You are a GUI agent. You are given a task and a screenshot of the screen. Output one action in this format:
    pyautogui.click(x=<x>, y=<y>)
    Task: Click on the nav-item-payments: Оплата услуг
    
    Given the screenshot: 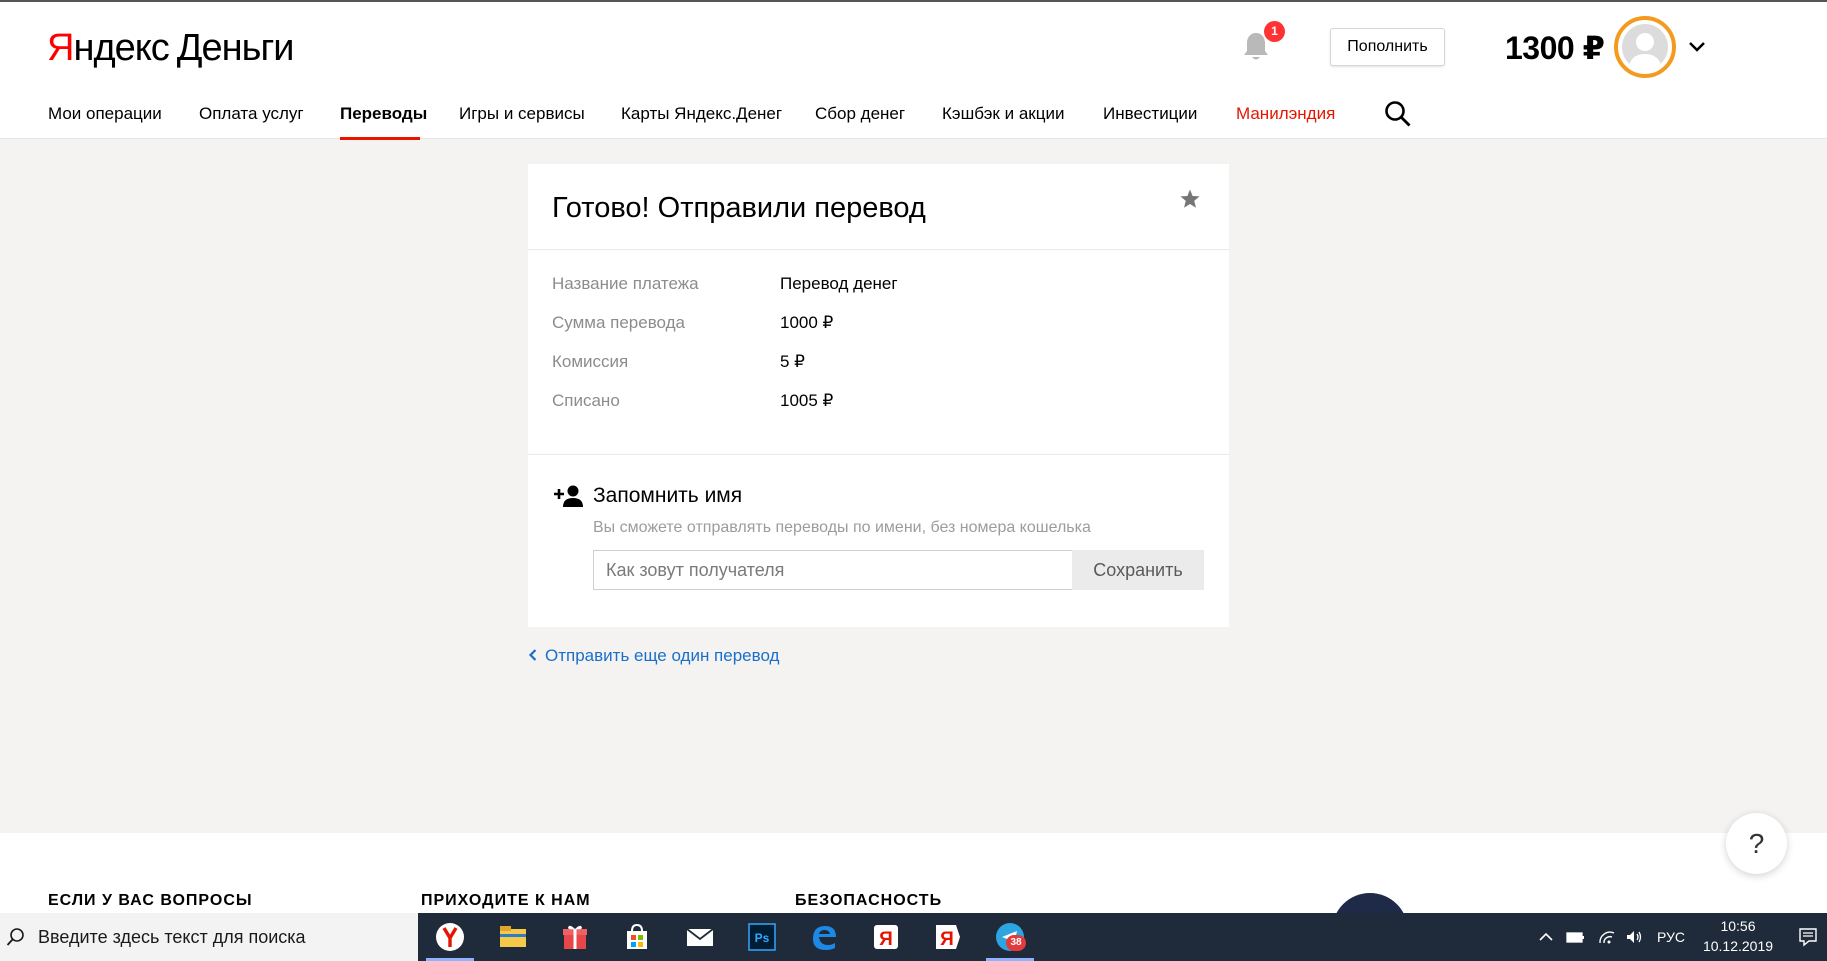 What is the action you would take?
    pyautogui.click(x=251, y=114)
    